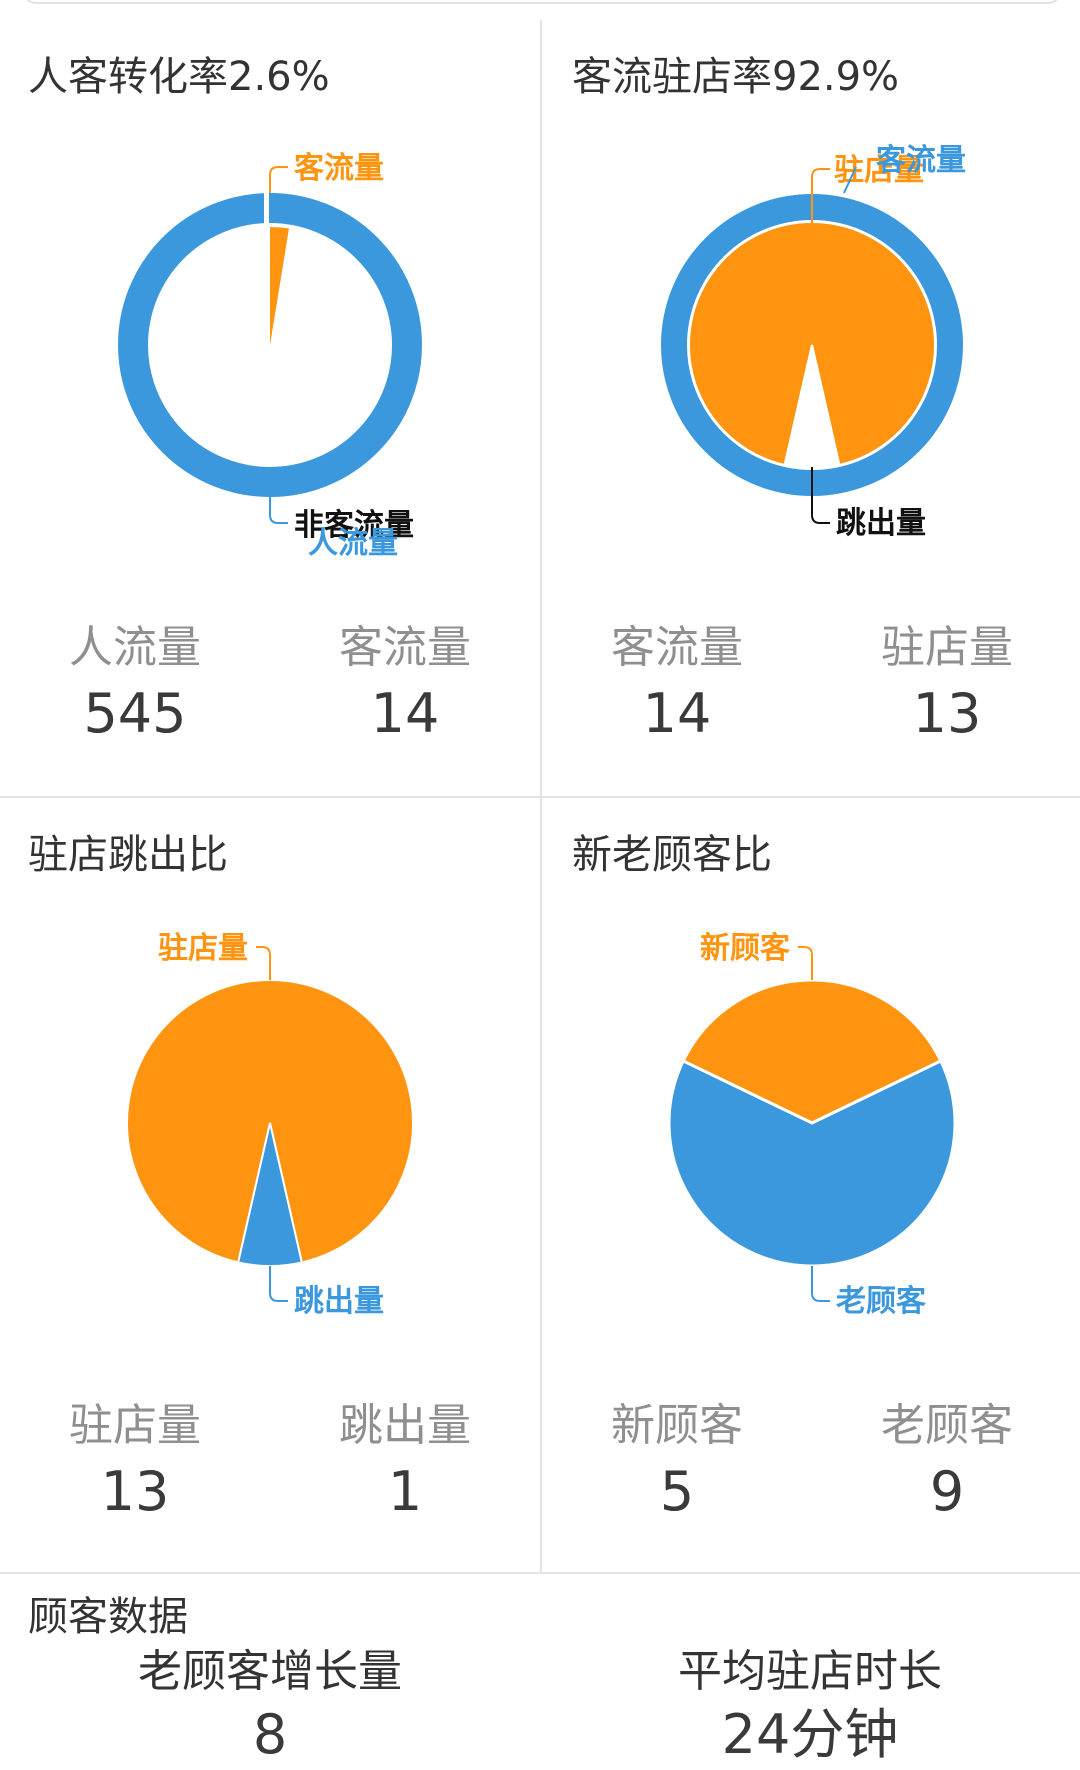 This screenshot has width=1080, height=1770. What do you see at coordinates (736, 77) in the screenshot?
I see `card-title: 客流驻店率92.9%` at bounding box center [736, 77].